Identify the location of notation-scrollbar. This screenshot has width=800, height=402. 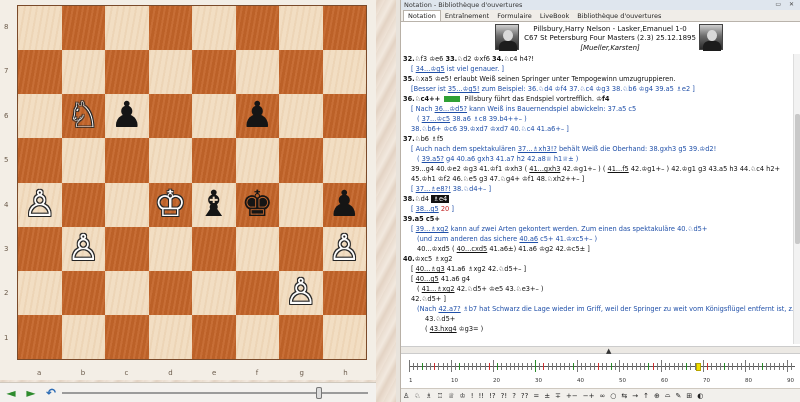
(796, 199).